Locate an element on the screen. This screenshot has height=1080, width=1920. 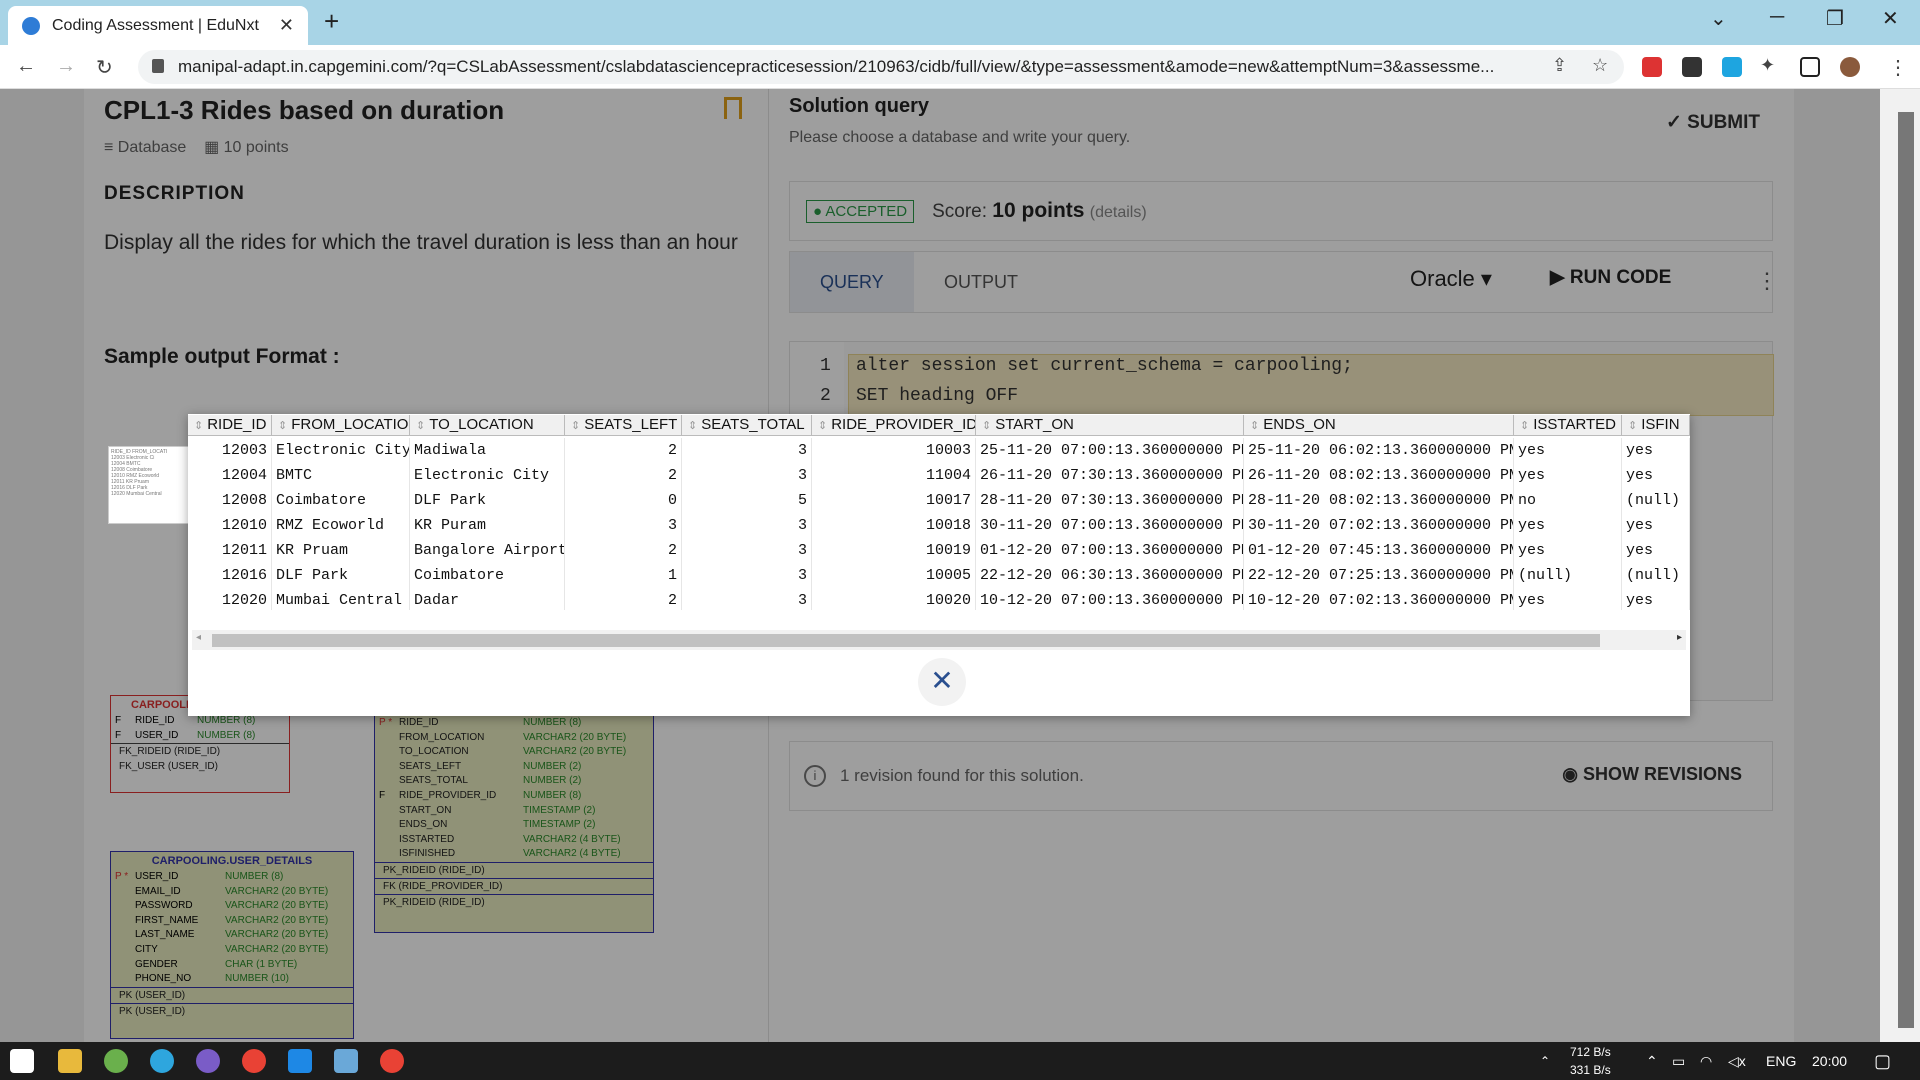
table-cell: 01-12-20 07:00:13.360000000 PM is located at coordinates (1110, 550).